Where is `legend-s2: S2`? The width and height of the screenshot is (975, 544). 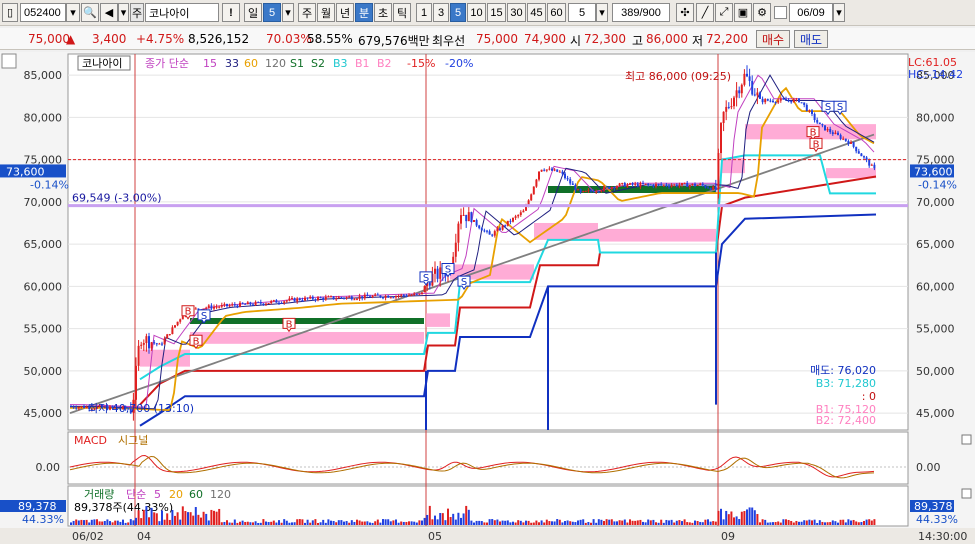 legend-s2: S2 is located at coordinates (318, 63).